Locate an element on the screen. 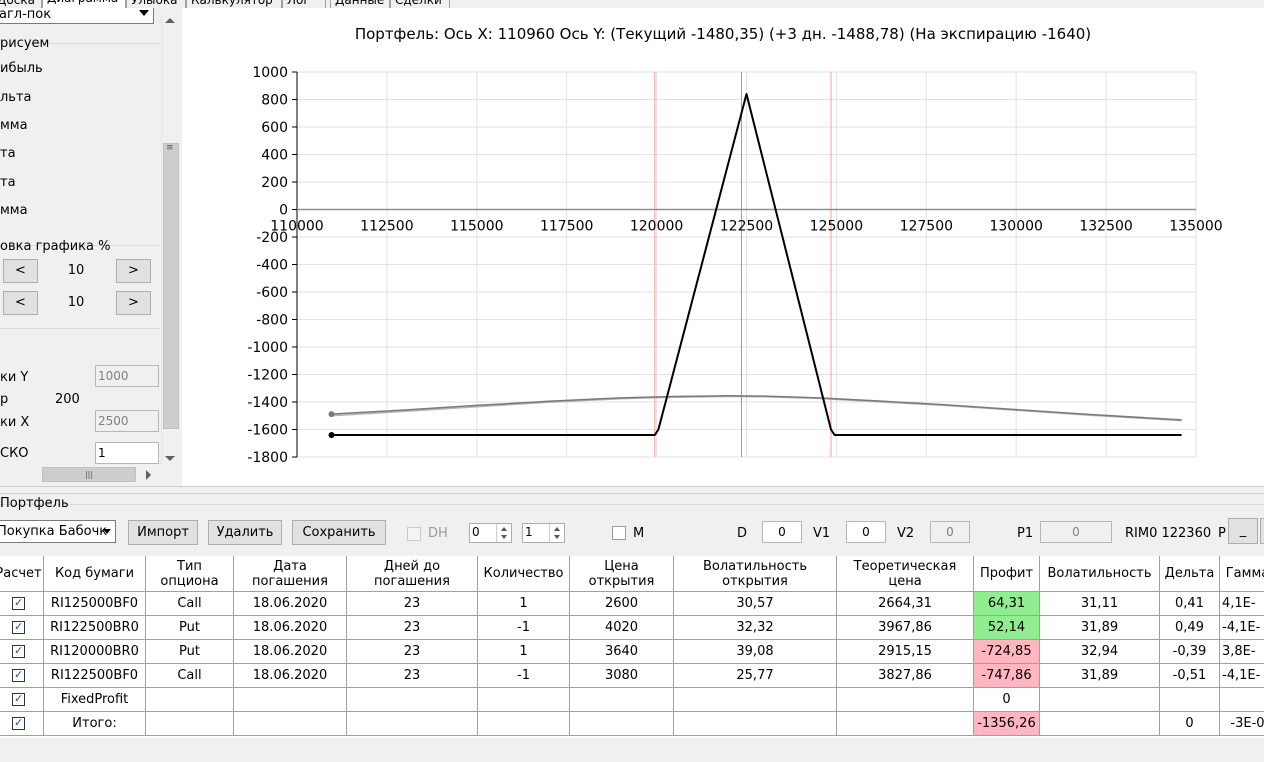 The width and height of the screenshot is (1264, 762). column-header: Тип опциона is located at coordinates (190, 574).